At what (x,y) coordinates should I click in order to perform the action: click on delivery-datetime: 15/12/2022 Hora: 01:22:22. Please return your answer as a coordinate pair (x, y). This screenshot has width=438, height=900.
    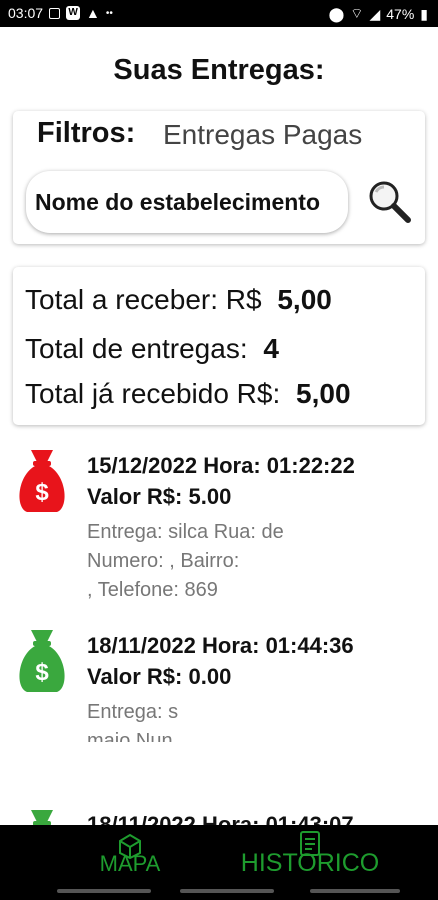
    Looking at the image, I should click on (221, 465).